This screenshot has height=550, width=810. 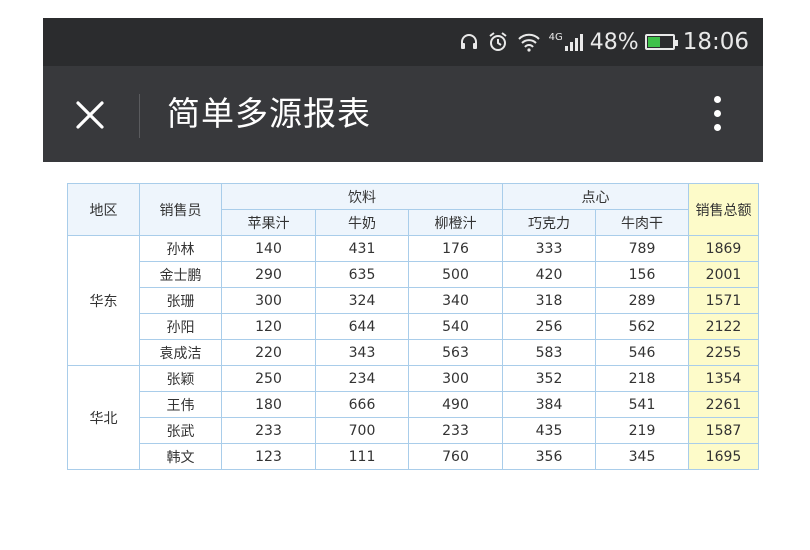 I want to click on value-cell: 352, so click(x=549, y=378).